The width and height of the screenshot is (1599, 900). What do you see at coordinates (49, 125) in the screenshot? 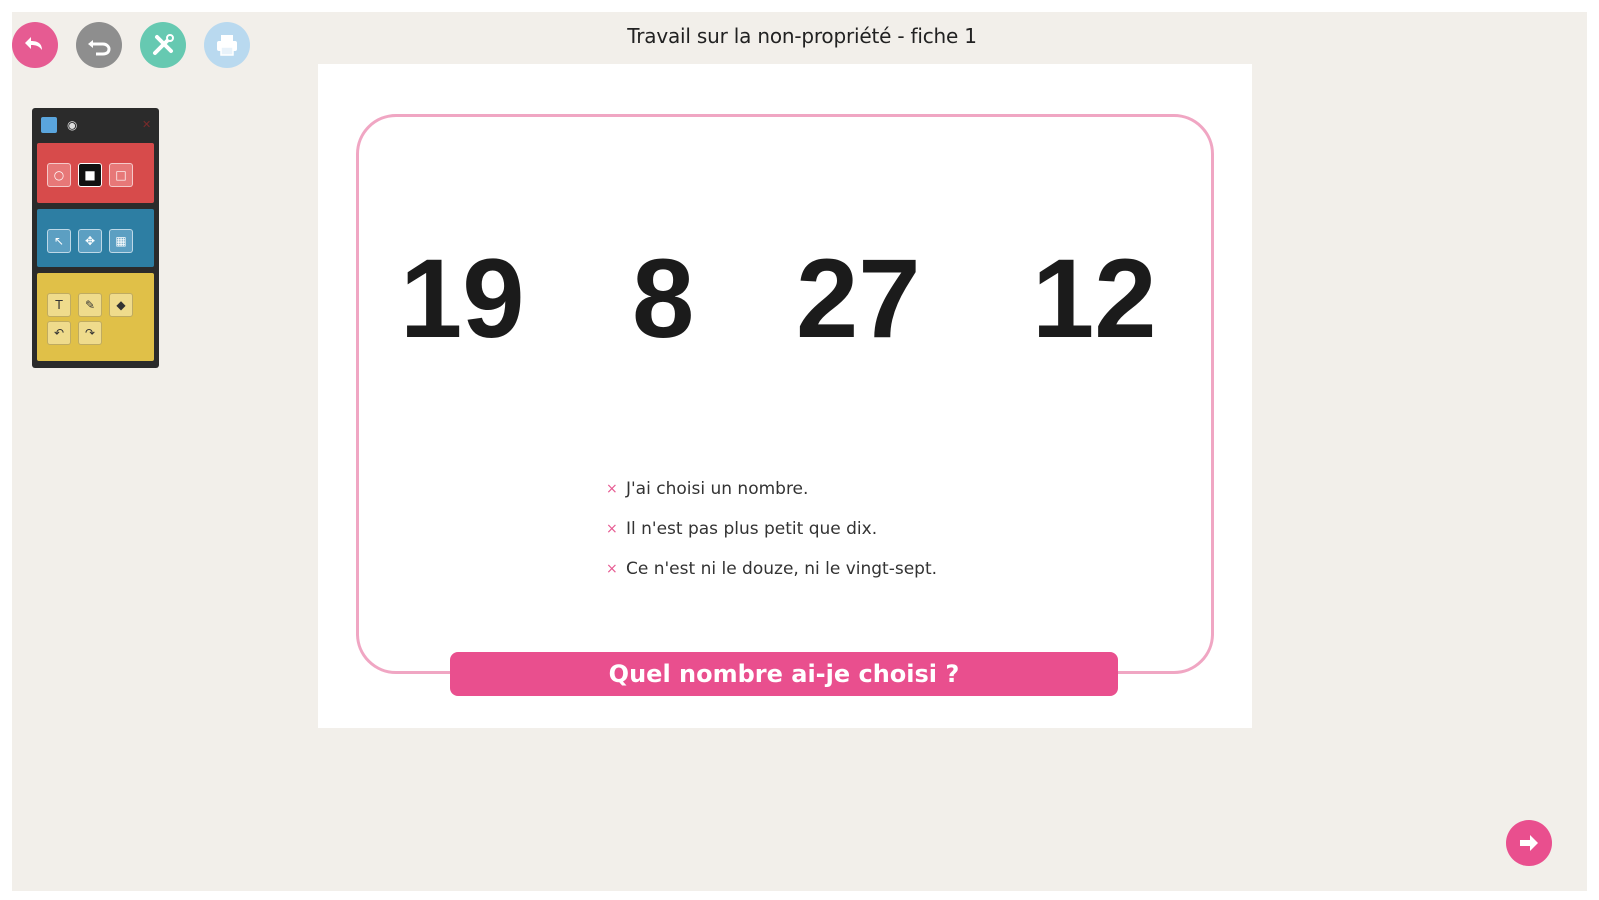
I see `save-icon` at bounding box center [49, 125].